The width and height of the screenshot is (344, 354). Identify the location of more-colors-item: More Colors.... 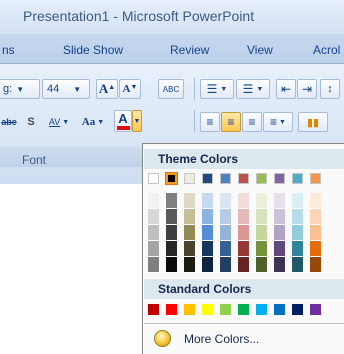
(244, 339).